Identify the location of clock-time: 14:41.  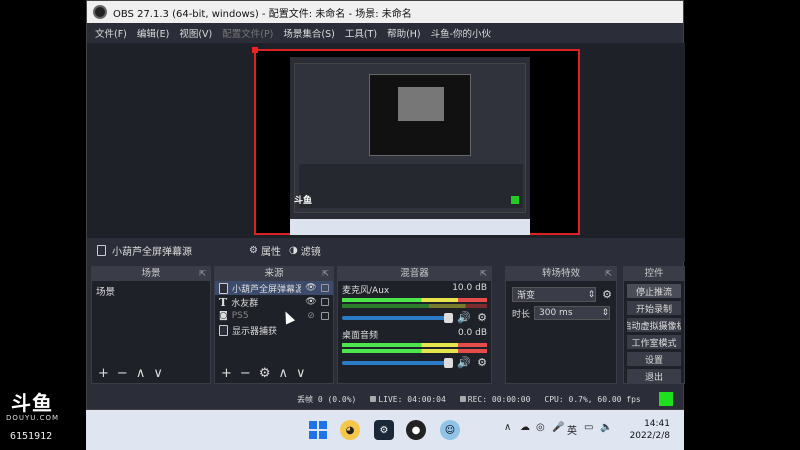
(657, 424).